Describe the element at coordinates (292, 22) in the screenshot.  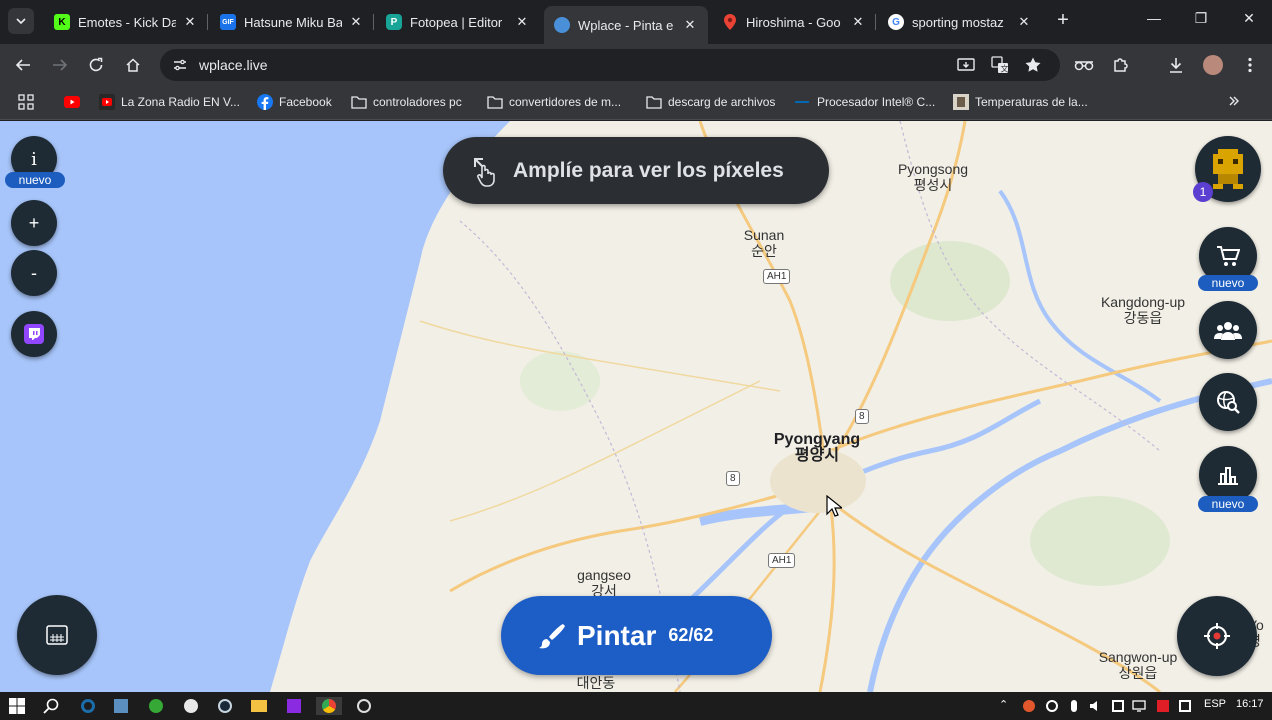
I see `tab-hatsune: GIF Hatsune Miku Ba ✕` at that location.